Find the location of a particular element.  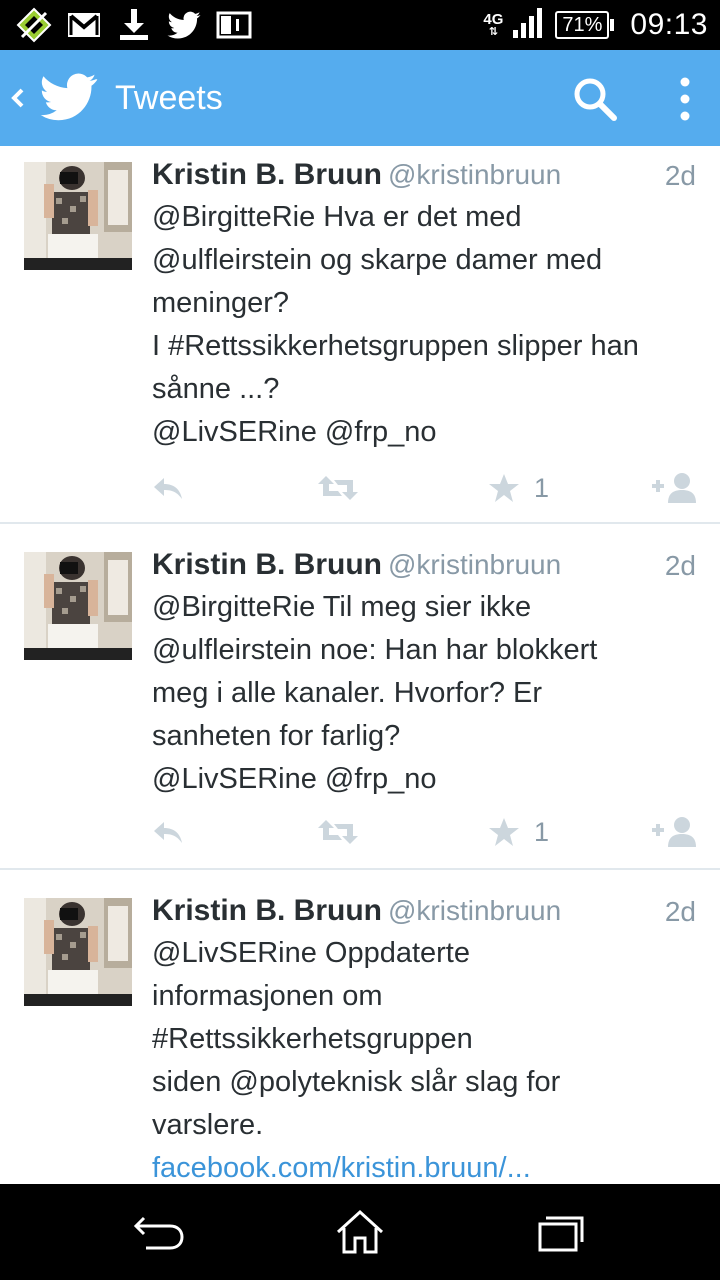

nav-recents-button is located at coordinates (560, 1232).